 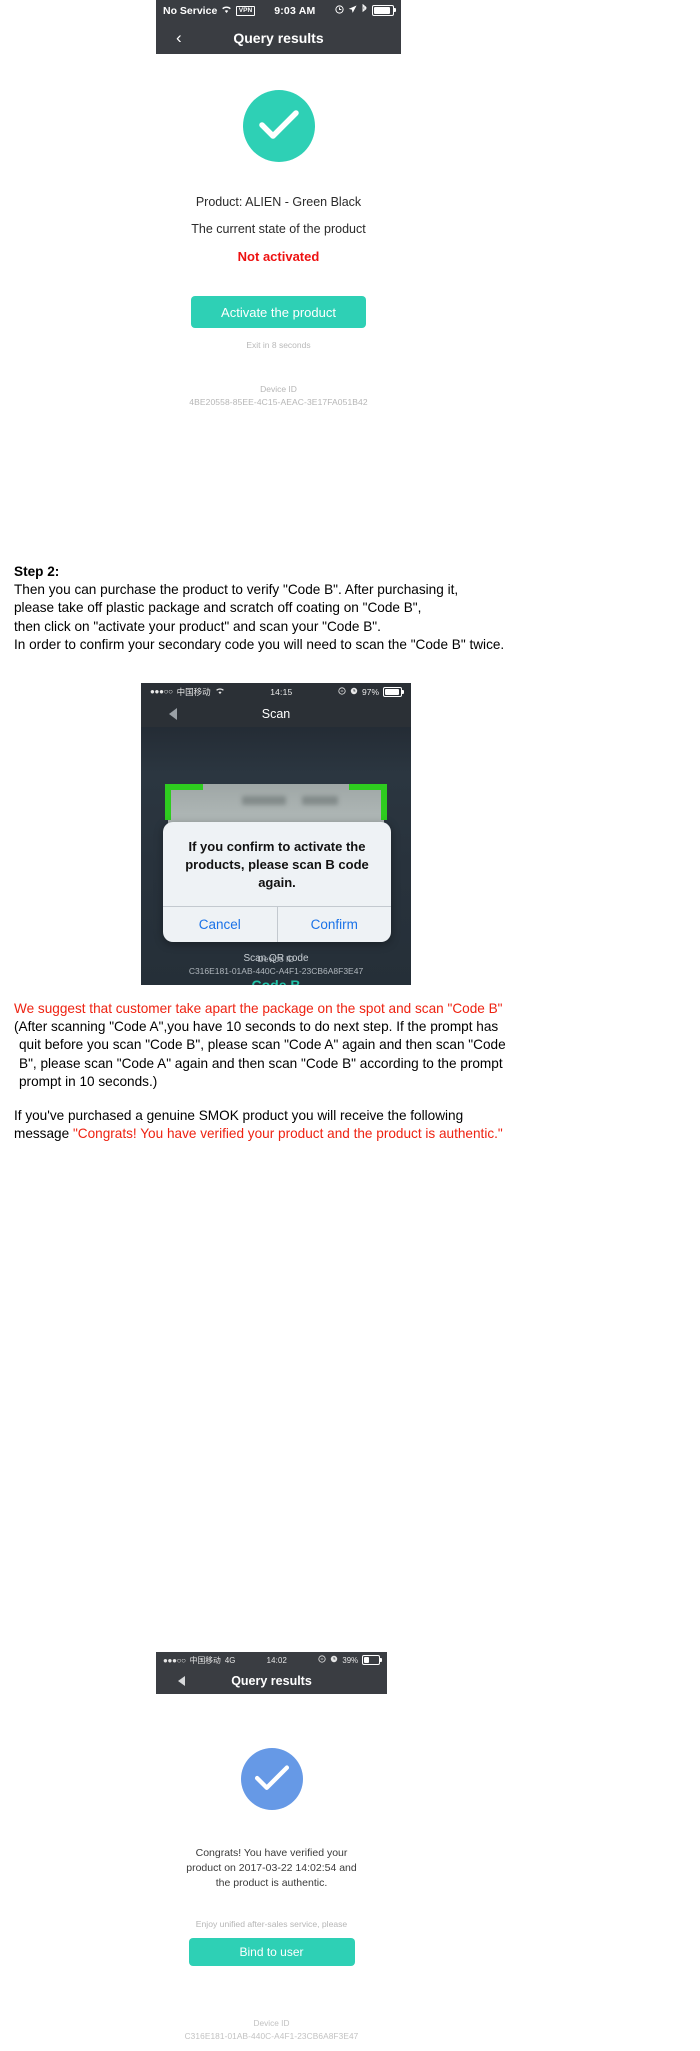 I want to click on cancel-button: Cancel, so click(x=220, y=924).